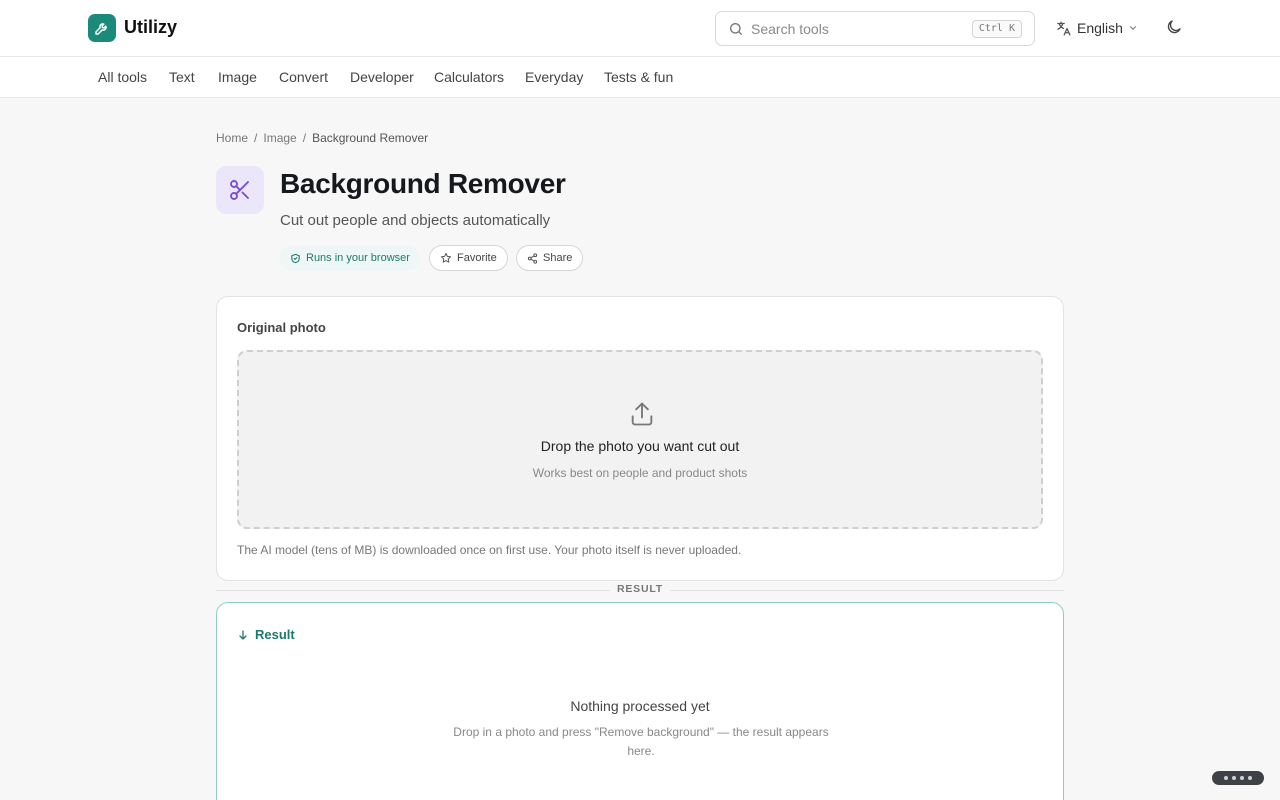 The image size is (1280, 800). I want to click on nav-item-tests-fun: Tests & fun, so click(638, 77).